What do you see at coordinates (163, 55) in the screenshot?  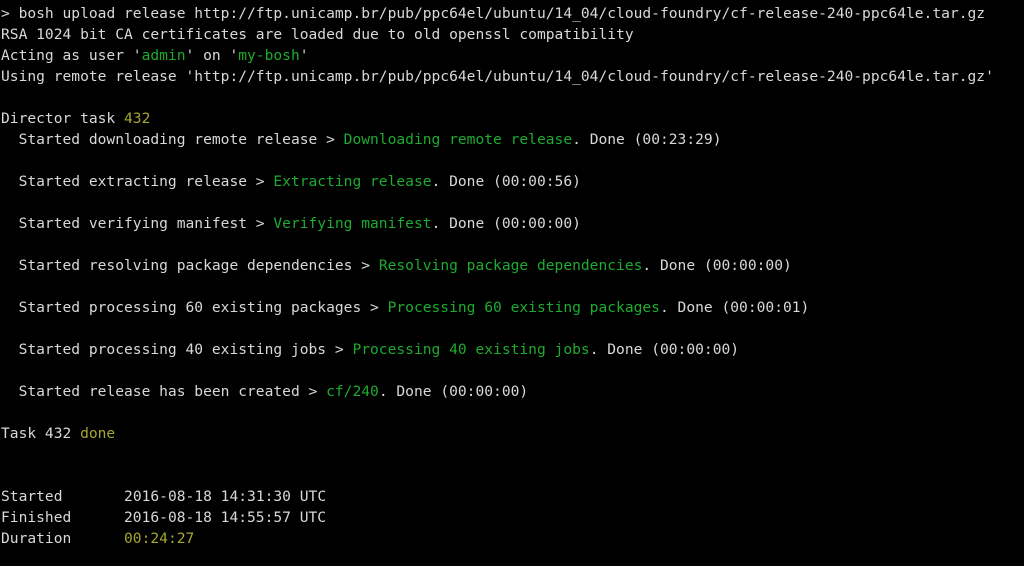 I see `acting-as-username: admin` at bounding box center [163, 55].